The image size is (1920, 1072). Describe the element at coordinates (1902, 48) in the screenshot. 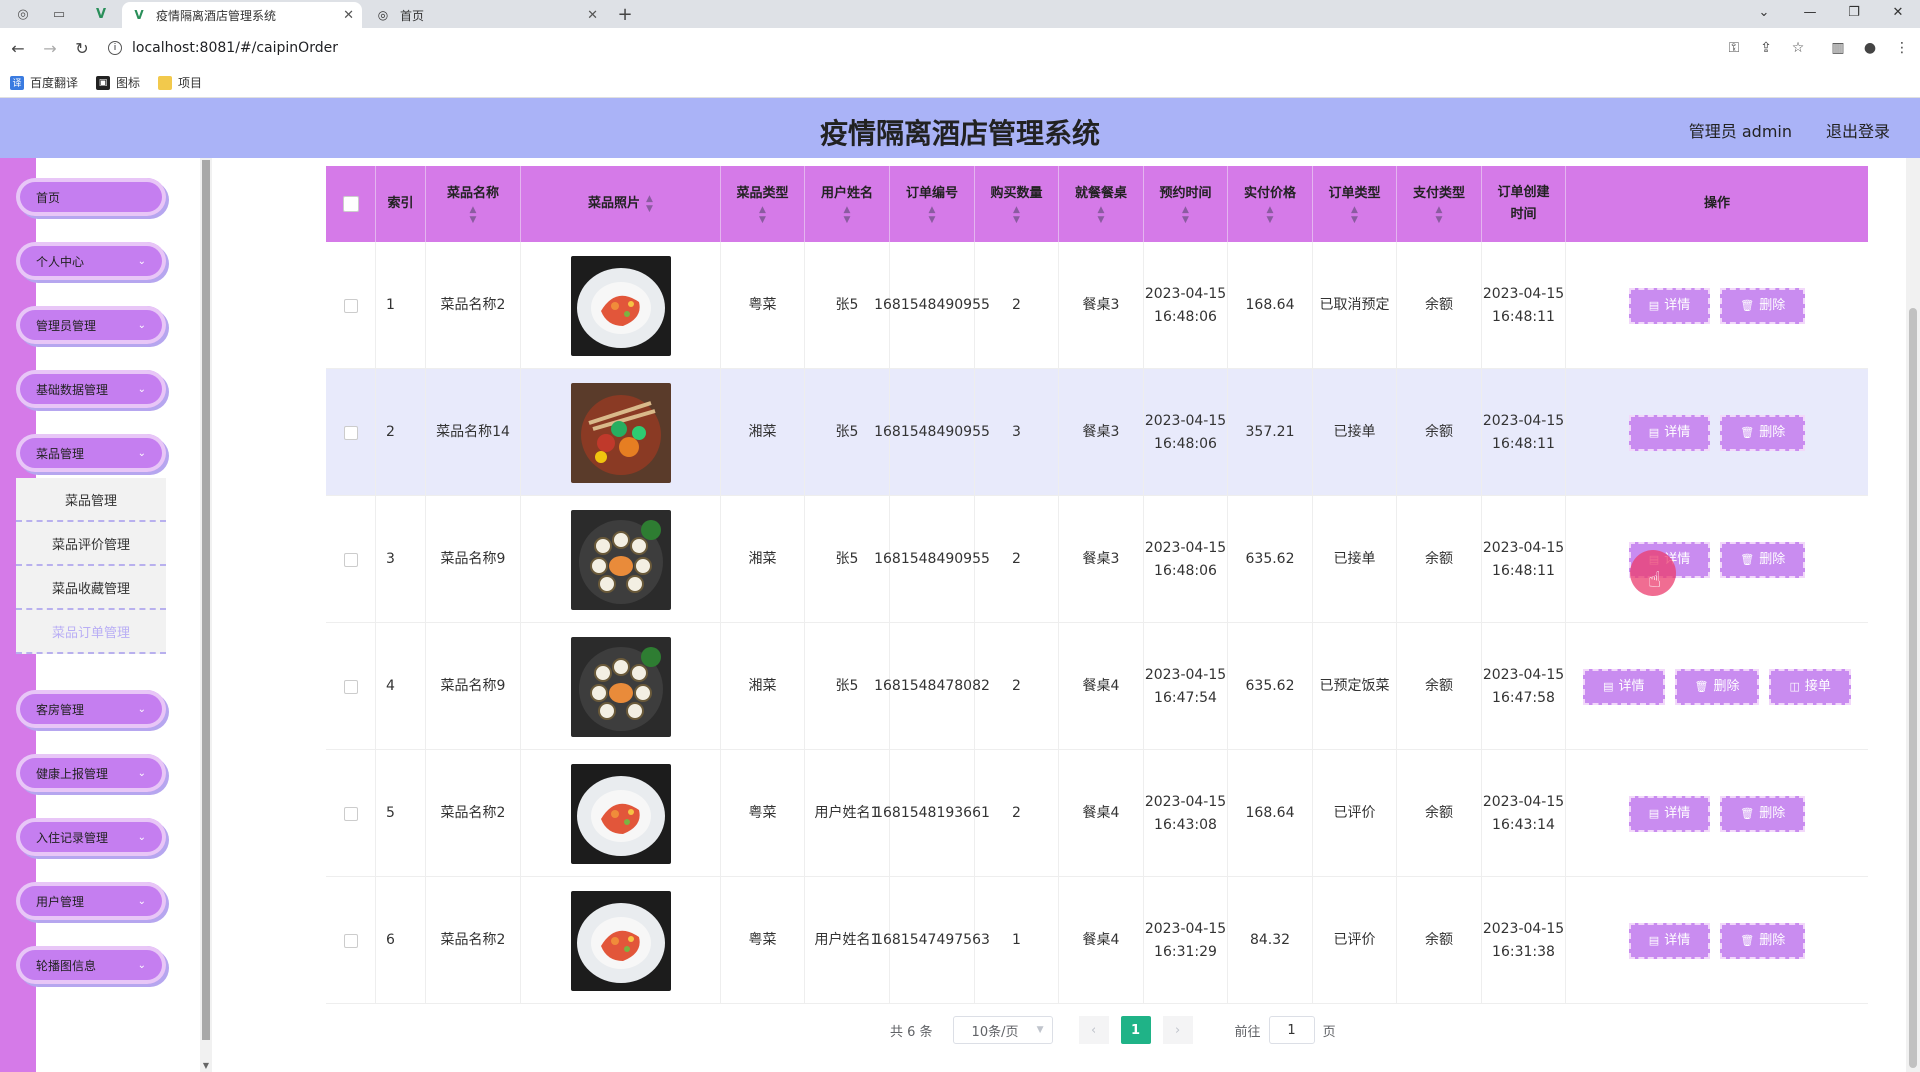

I see `menu-icon: ⋮` at that location.